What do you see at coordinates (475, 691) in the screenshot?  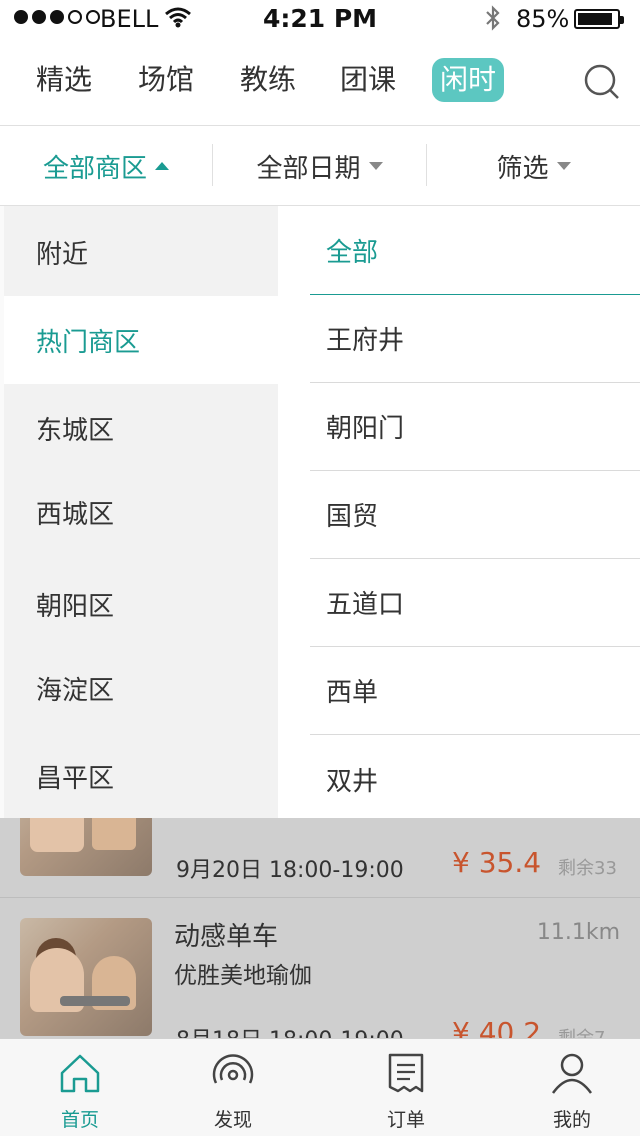 I see `area-item-xidan: 西单` at bounding box center [475, 691].